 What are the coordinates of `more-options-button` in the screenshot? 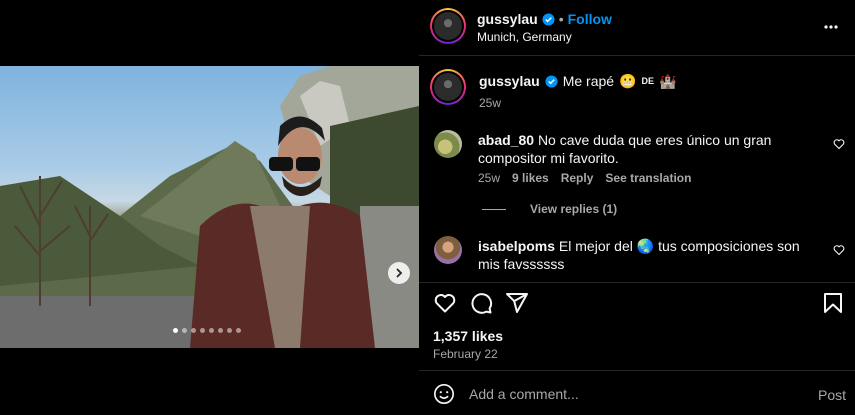 It's located at (831, 27).